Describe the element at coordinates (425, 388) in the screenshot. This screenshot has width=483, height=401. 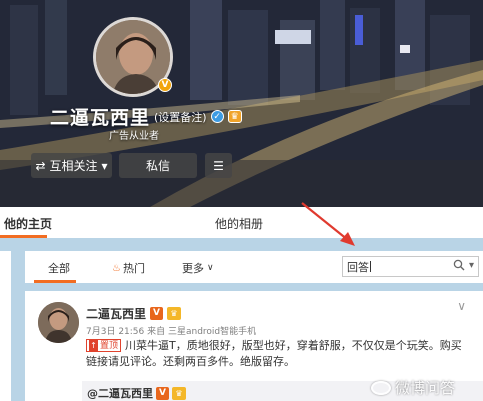
I see `watermark-text: 微博问答` at that location.